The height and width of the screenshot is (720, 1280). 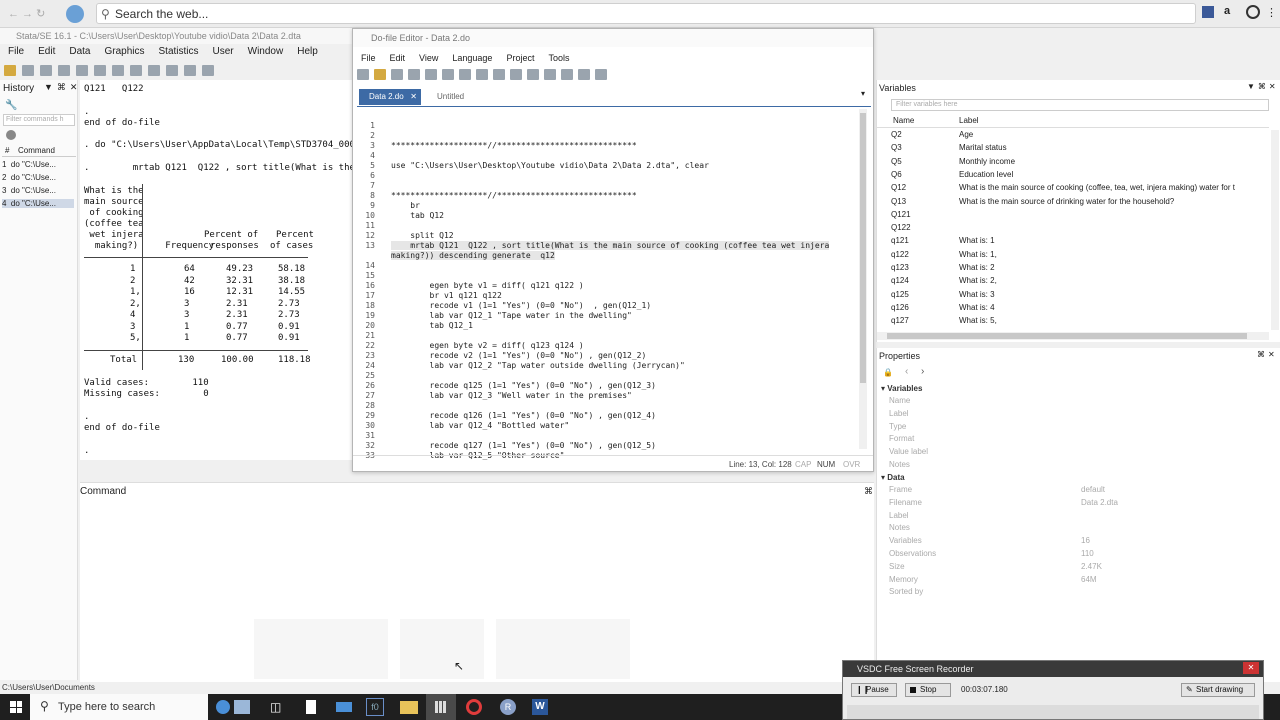 I want to click on r-icon: R, so click(x=508, y=707).